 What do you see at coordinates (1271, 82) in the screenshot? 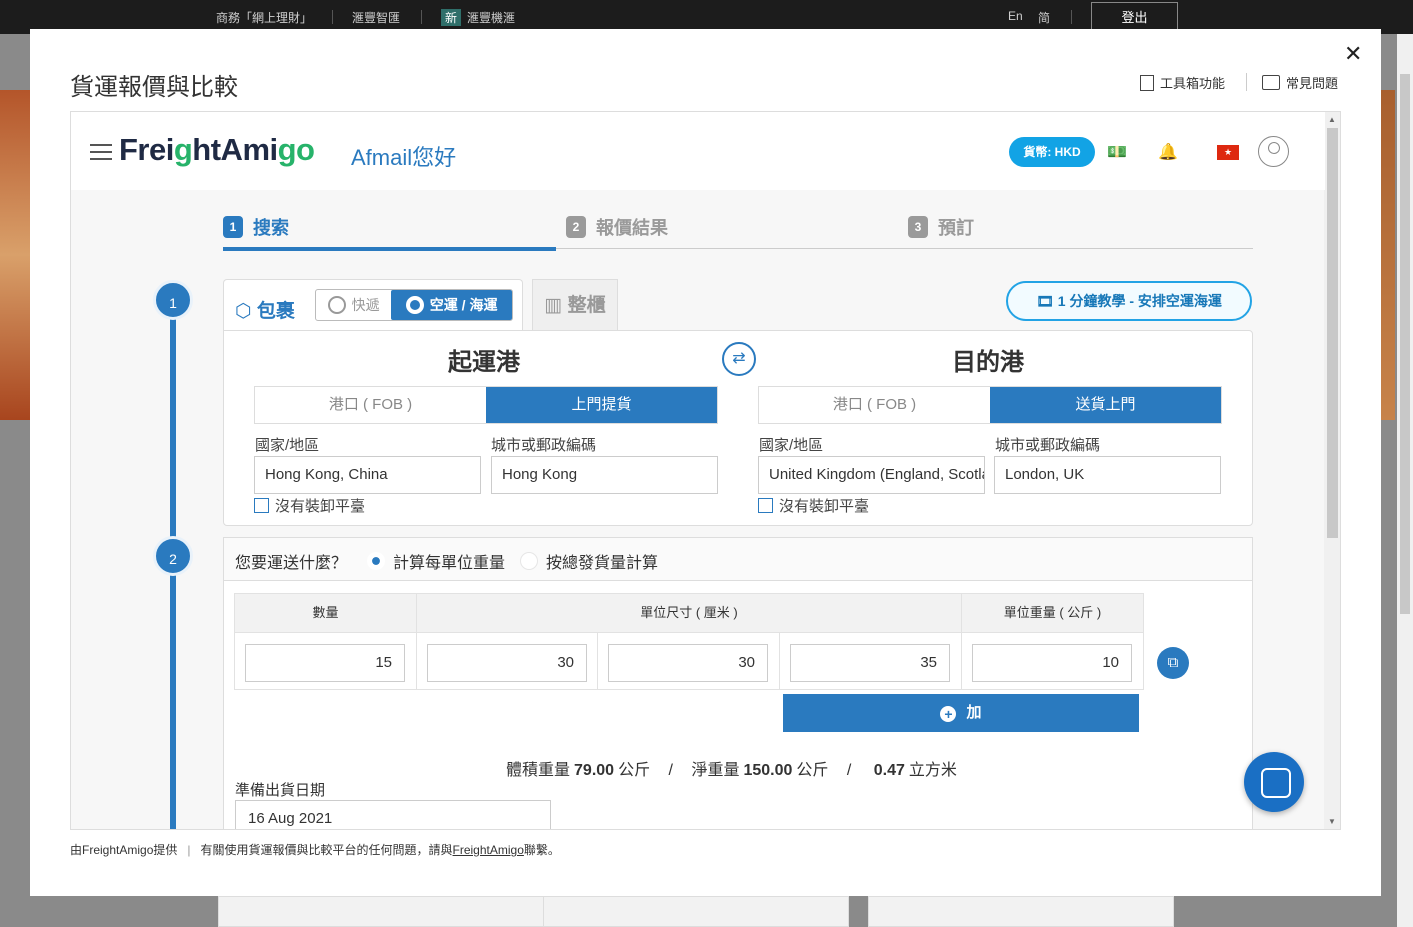
I see `book-icon` at bounding box center [1271, 82].